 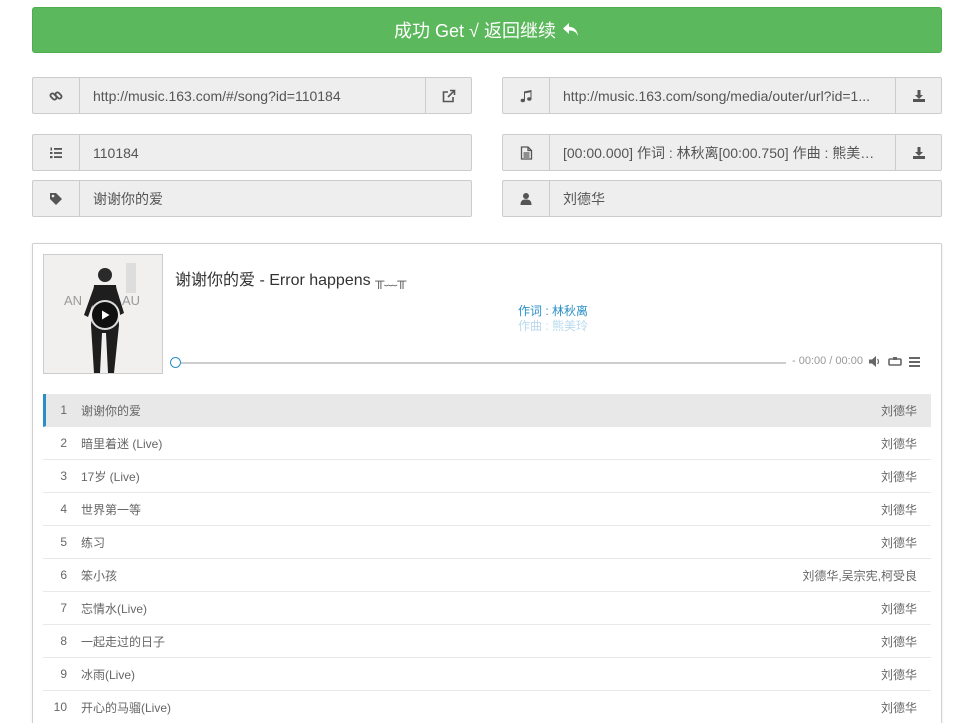 What do you see at coordinates (56, 95) in the screenshot?
I see `link-icon` at bounding box center [56, 95].